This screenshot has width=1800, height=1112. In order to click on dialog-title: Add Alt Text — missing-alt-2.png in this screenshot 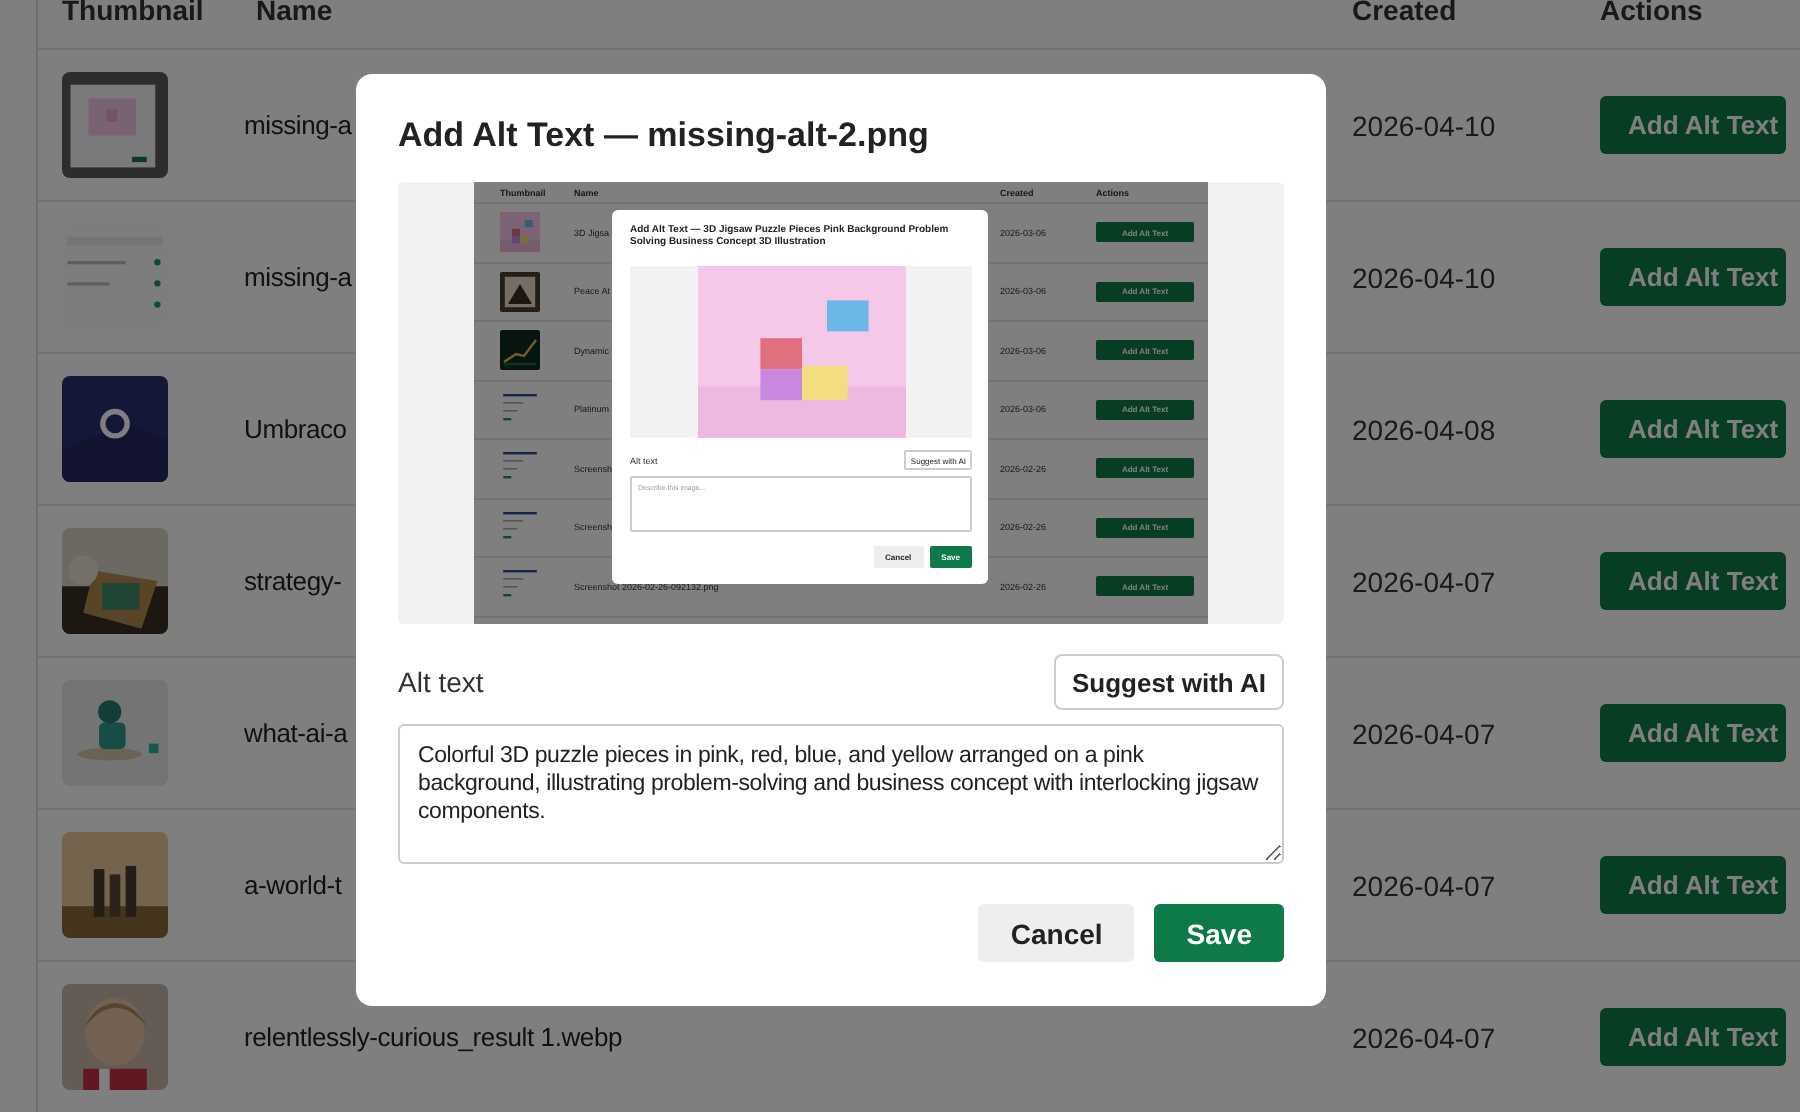, I will do `click(664, 136)`.